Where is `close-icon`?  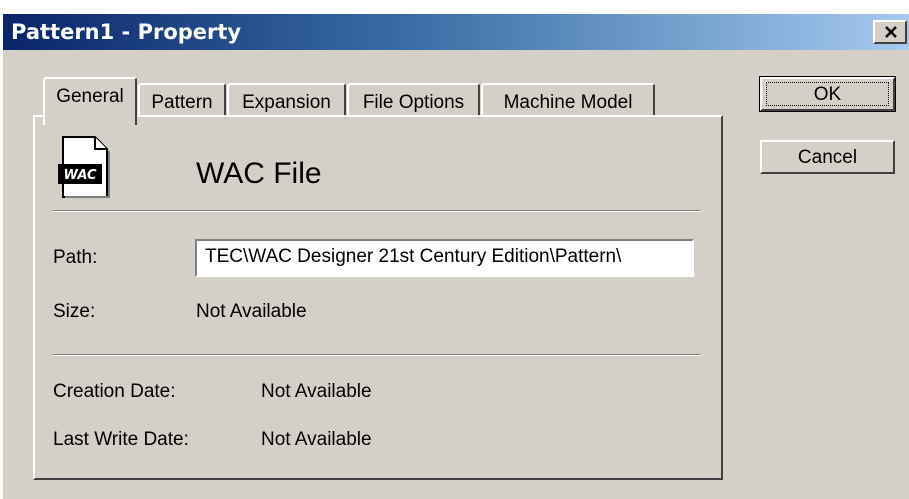
close-icon is located at coordinates (891, 32).